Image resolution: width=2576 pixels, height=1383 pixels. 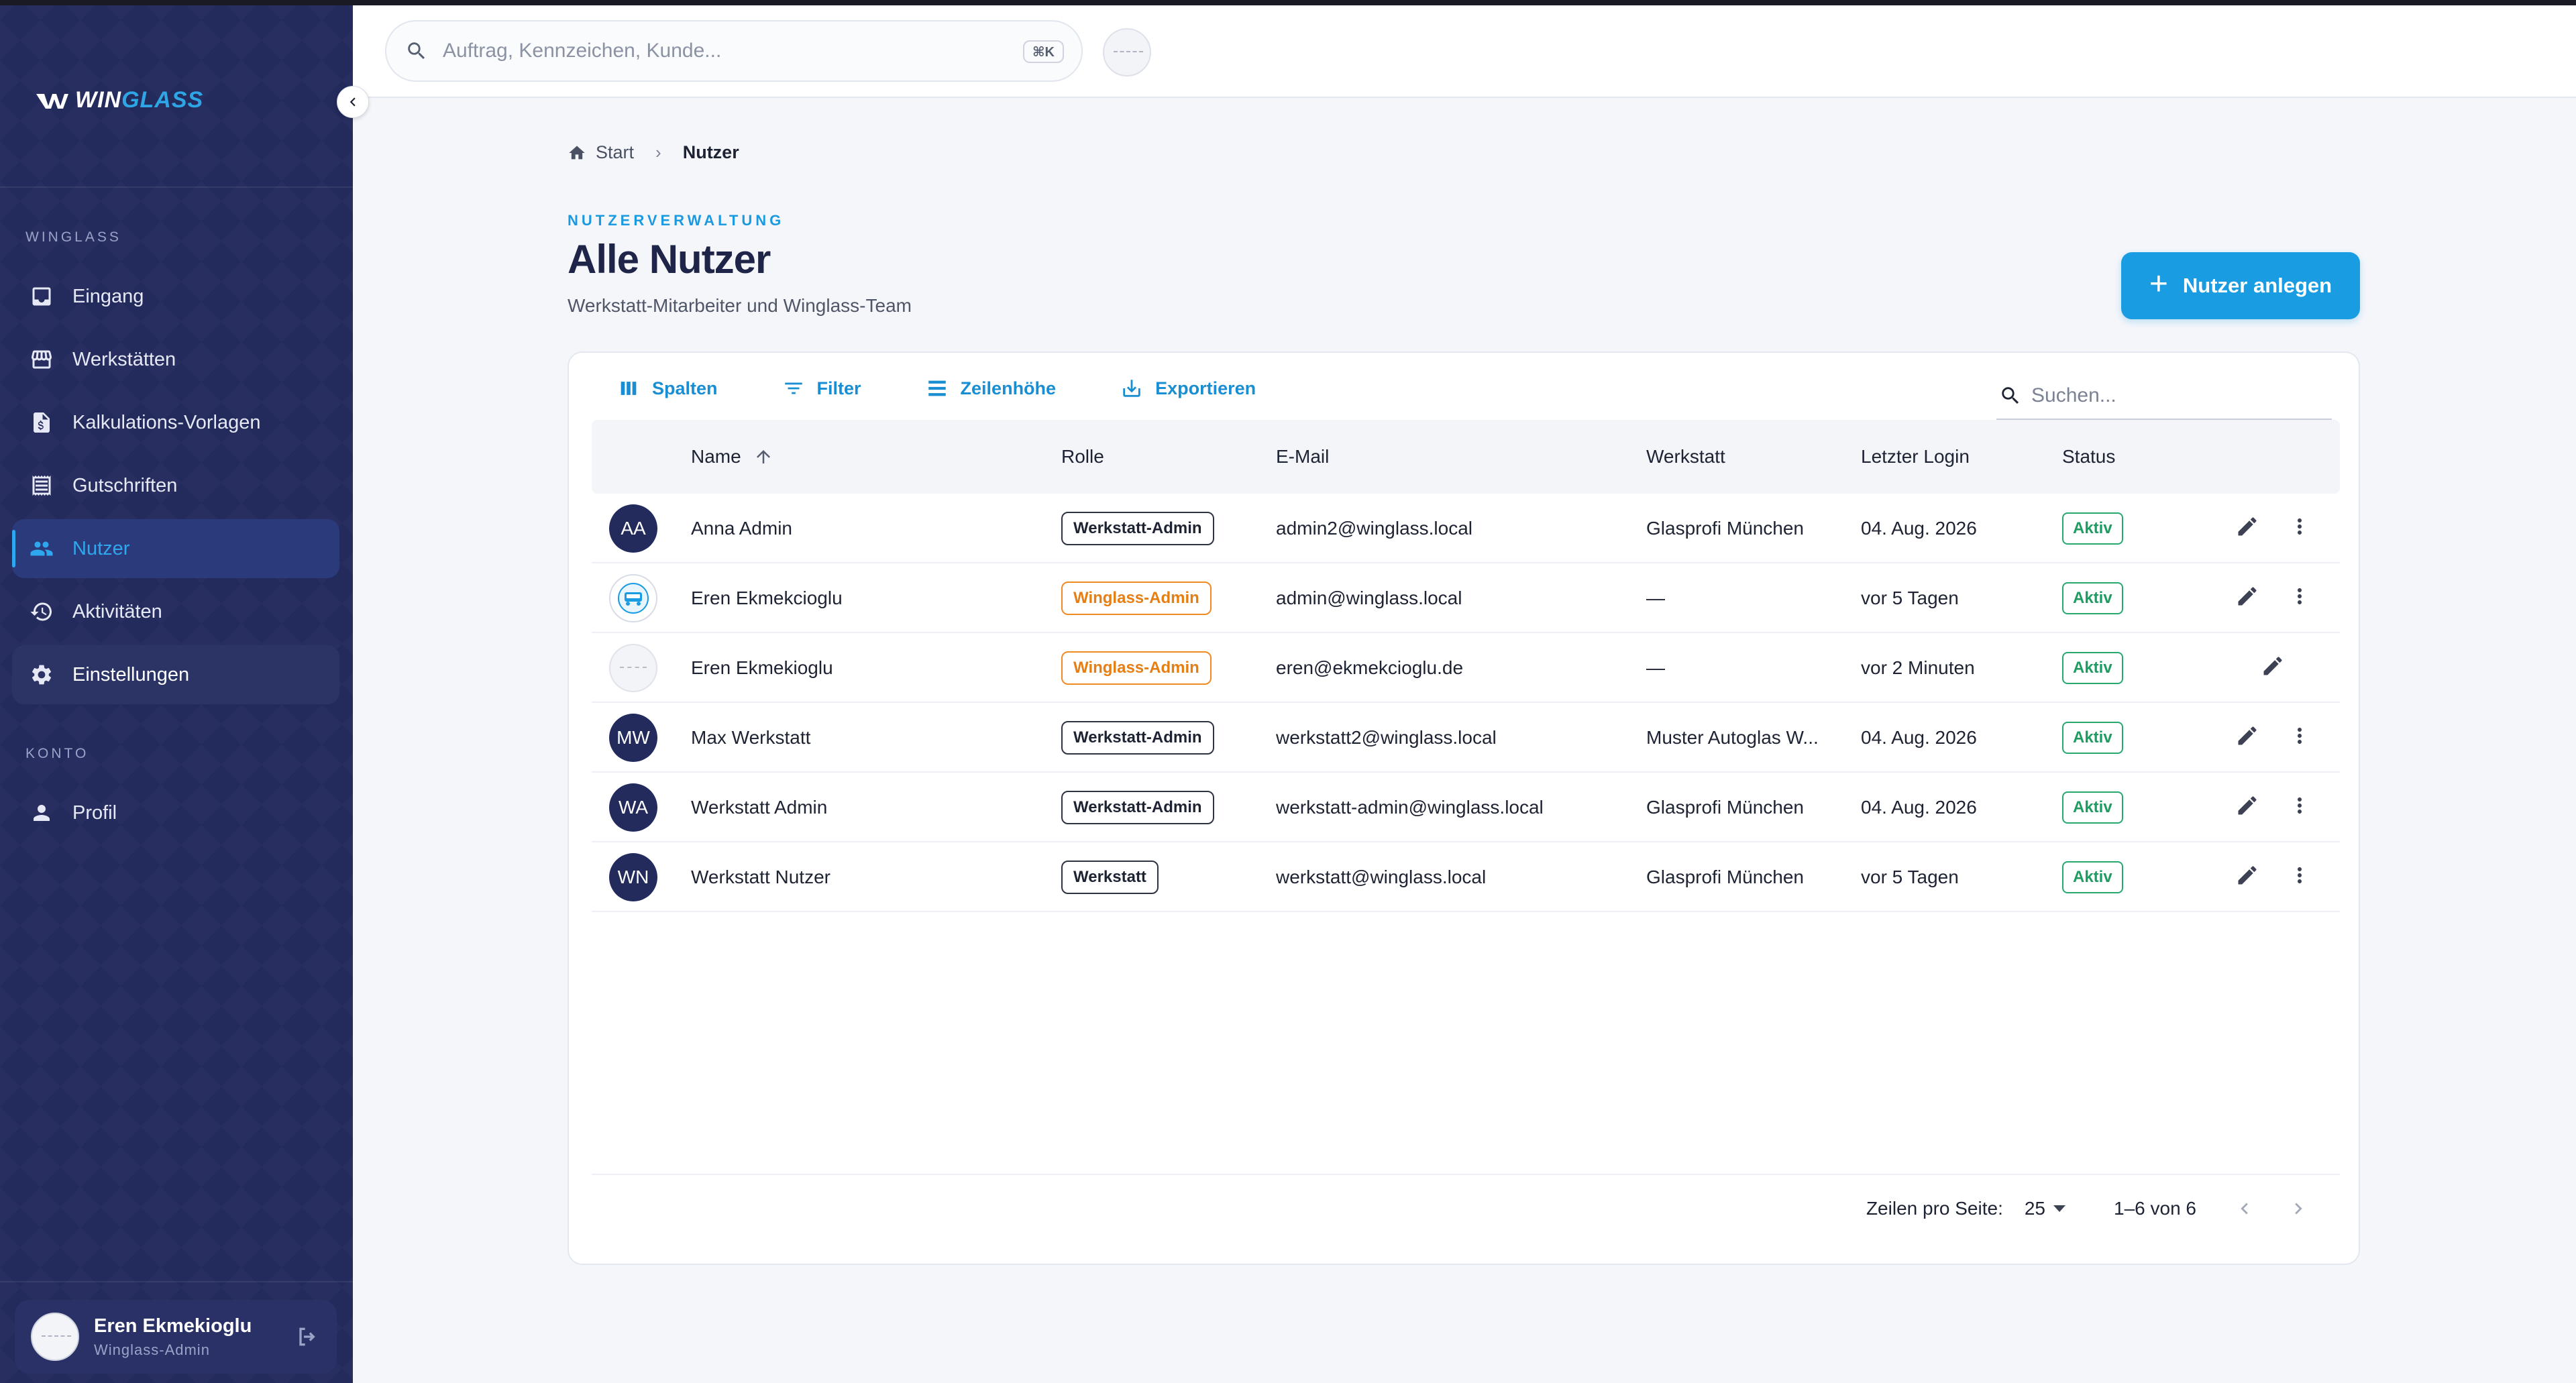 I want to click on add-user-button: + Nutzer anlegen, so click(x=2240, y=285).